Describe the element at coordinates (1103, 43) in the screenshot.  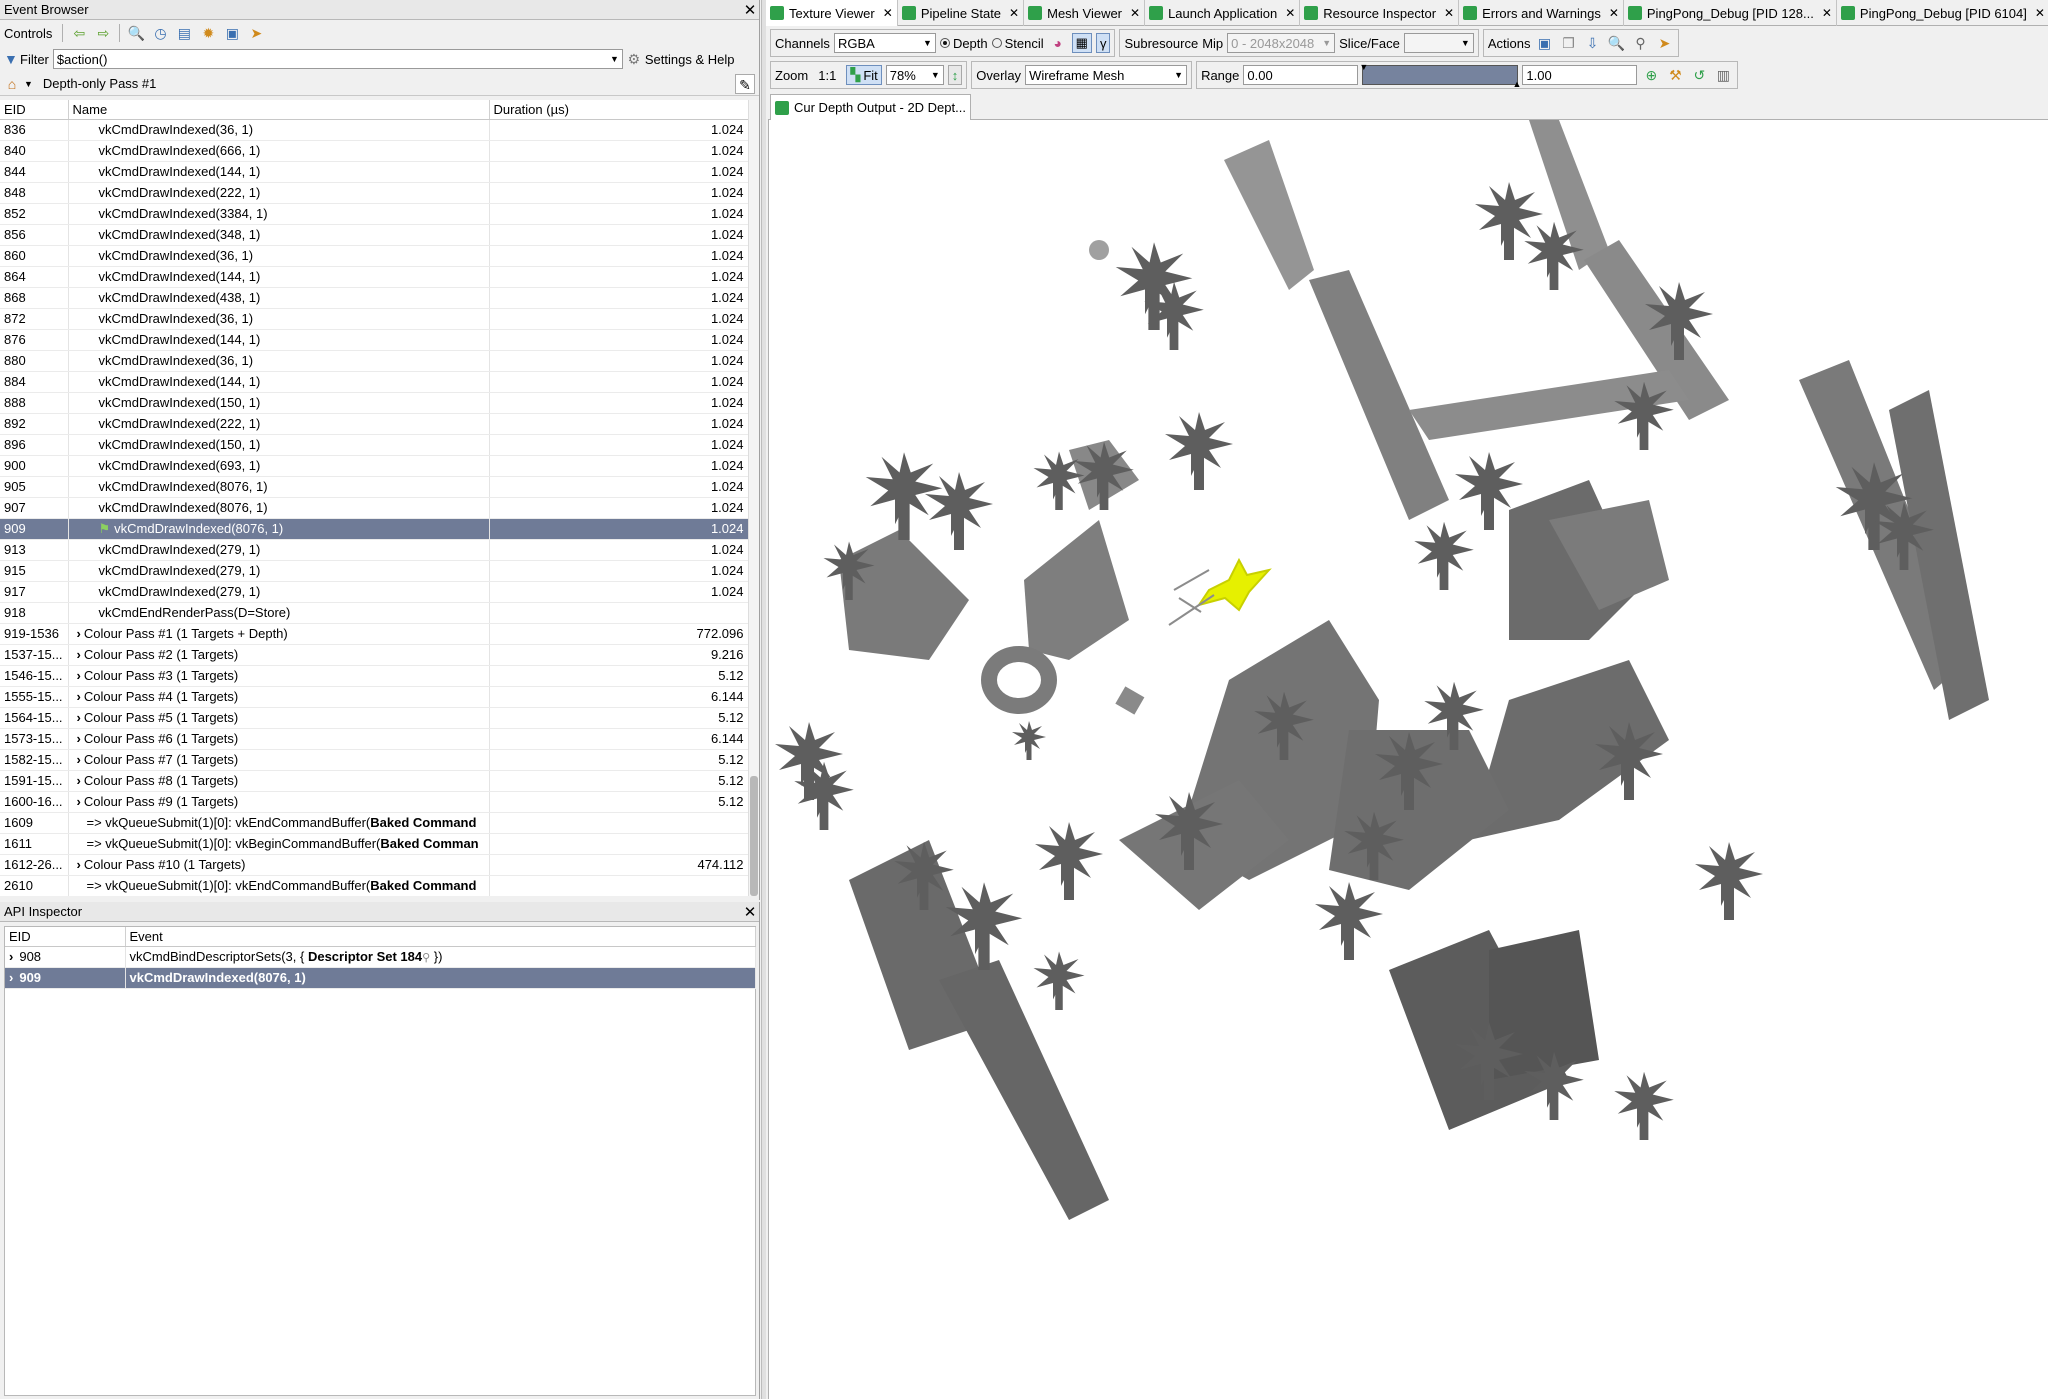
I see `gamma-button: γ` at that location.